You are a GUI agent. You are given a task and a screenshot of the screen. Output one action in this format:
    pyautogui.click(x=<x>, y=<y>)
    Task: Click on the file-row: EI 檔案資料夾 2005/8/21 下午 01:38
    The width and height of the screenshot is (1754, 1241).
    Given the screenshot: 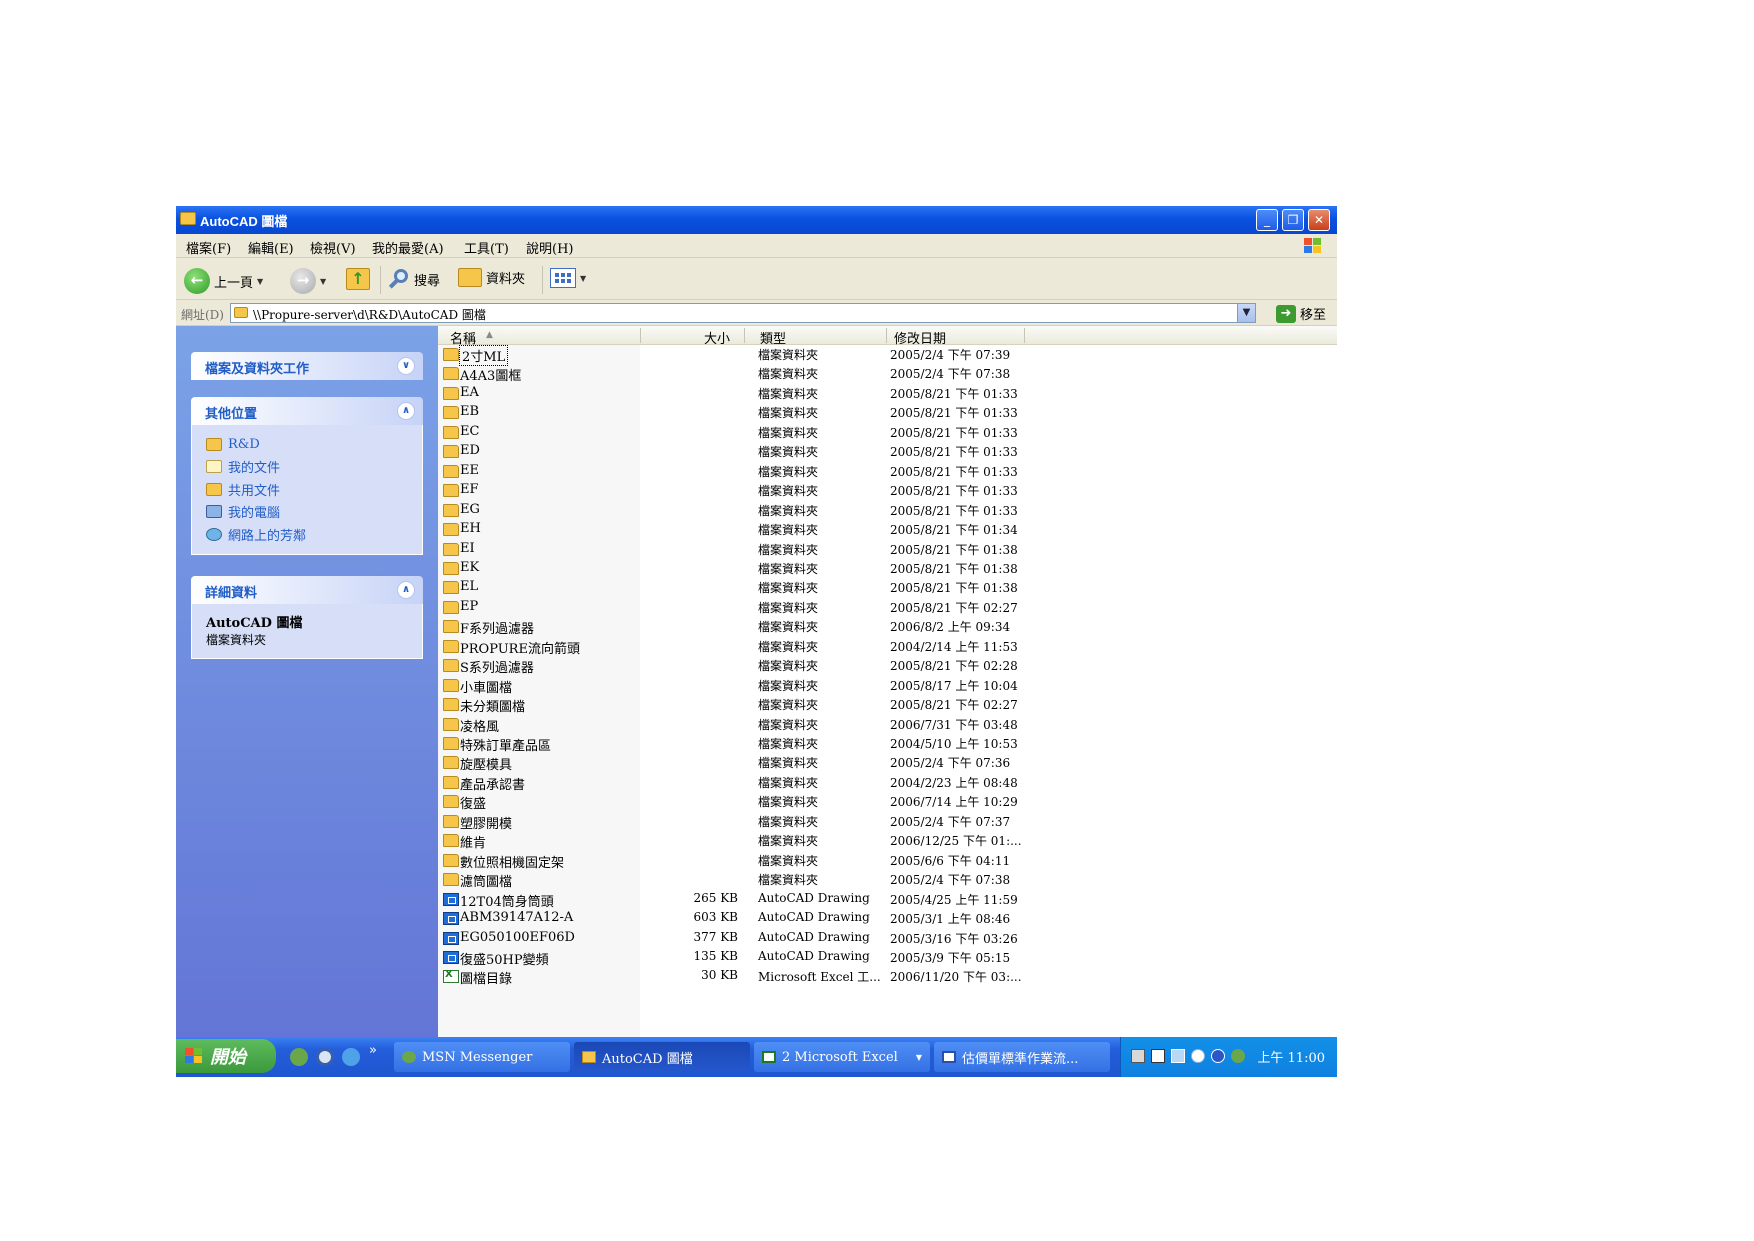 What is the action you would take?
    pyautogui.click(x=788, y=549)
    